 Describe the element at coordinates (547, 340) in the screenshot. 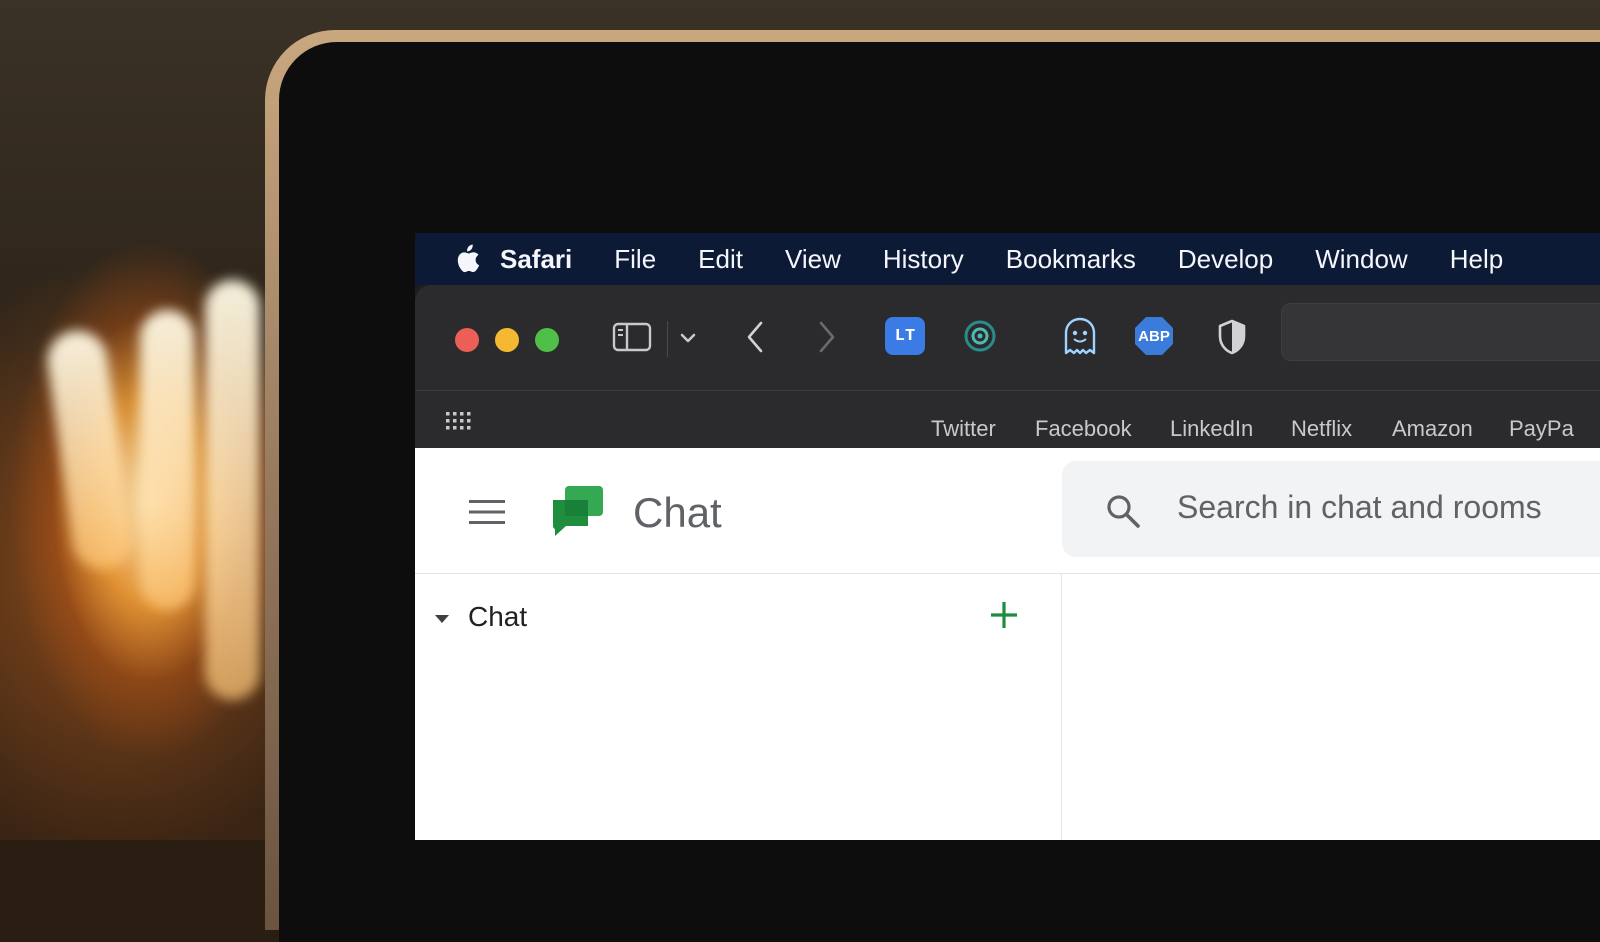

I see `window-maximize-button` at that location.